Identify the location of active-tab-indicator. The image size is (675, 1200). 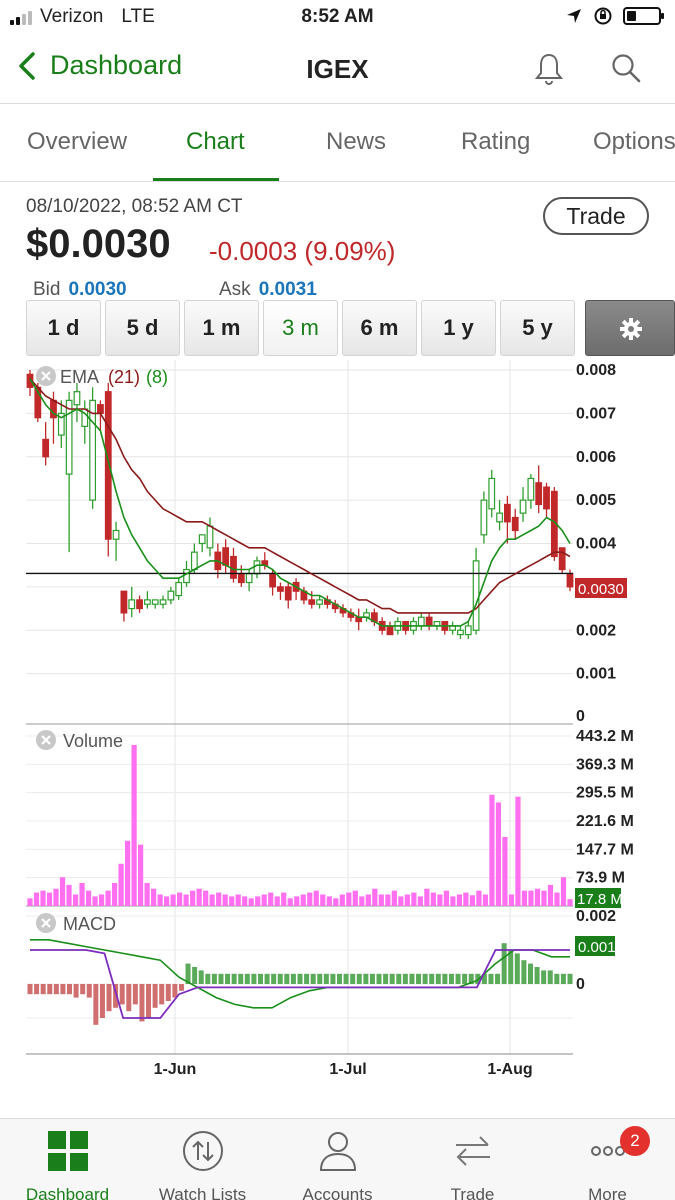
(216, 179).